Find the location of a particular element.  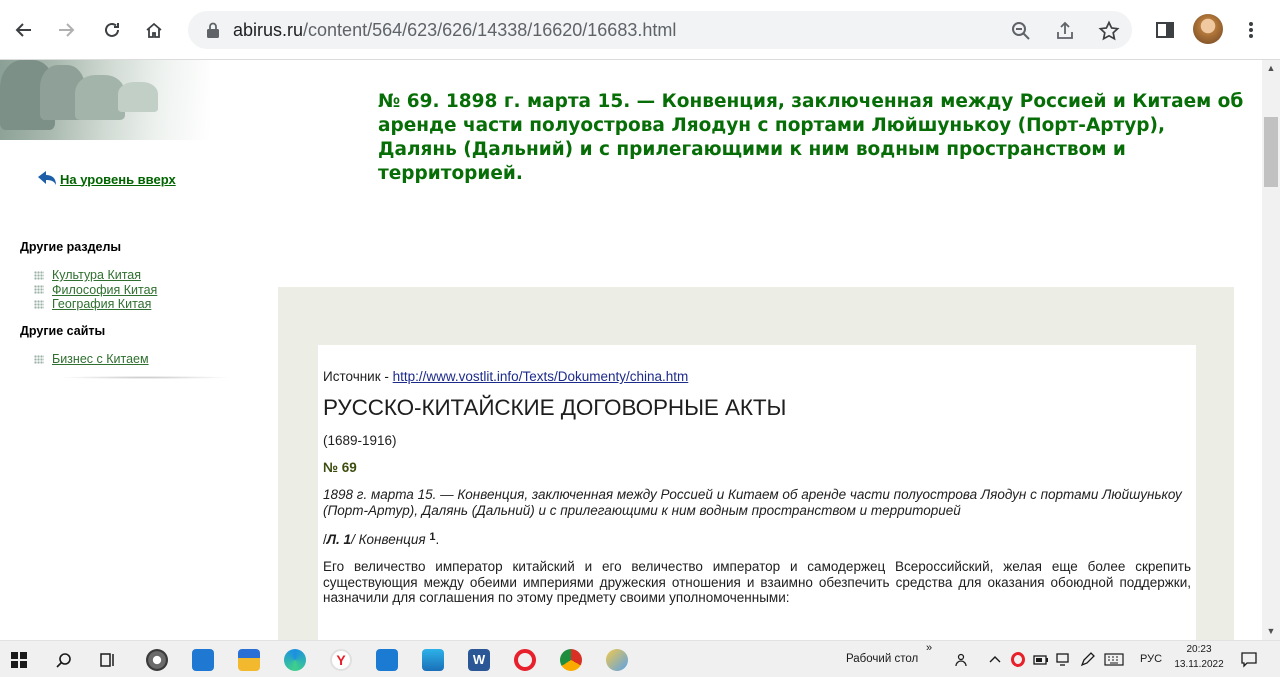

tray-expand-icon is located at coordinates (995, 659).